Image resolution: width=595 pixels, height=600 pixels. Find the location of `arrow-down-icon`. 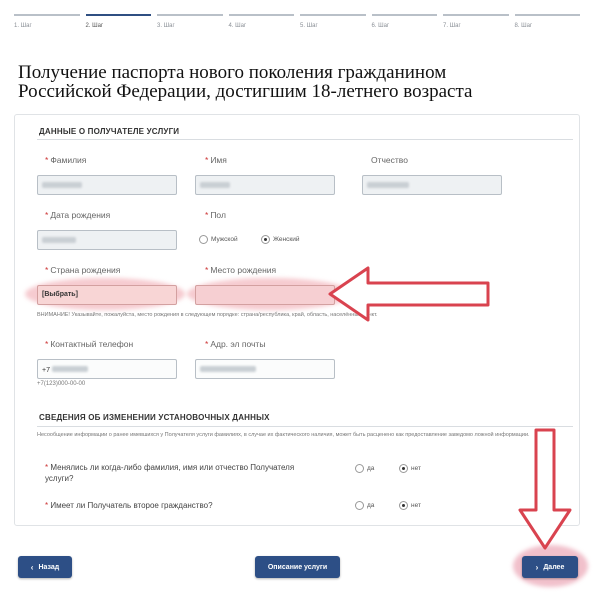

arrow-down-icon is located at coordinates (545, 489).